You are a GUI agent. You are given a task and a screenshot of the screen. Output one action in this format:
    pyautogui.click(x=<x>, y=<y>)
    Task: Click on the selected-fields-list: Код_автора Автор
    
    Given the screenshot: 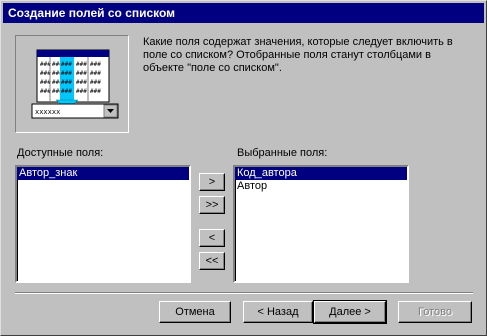 What is the action you would take?
    pyautogui.click(x=321, y=224)
    